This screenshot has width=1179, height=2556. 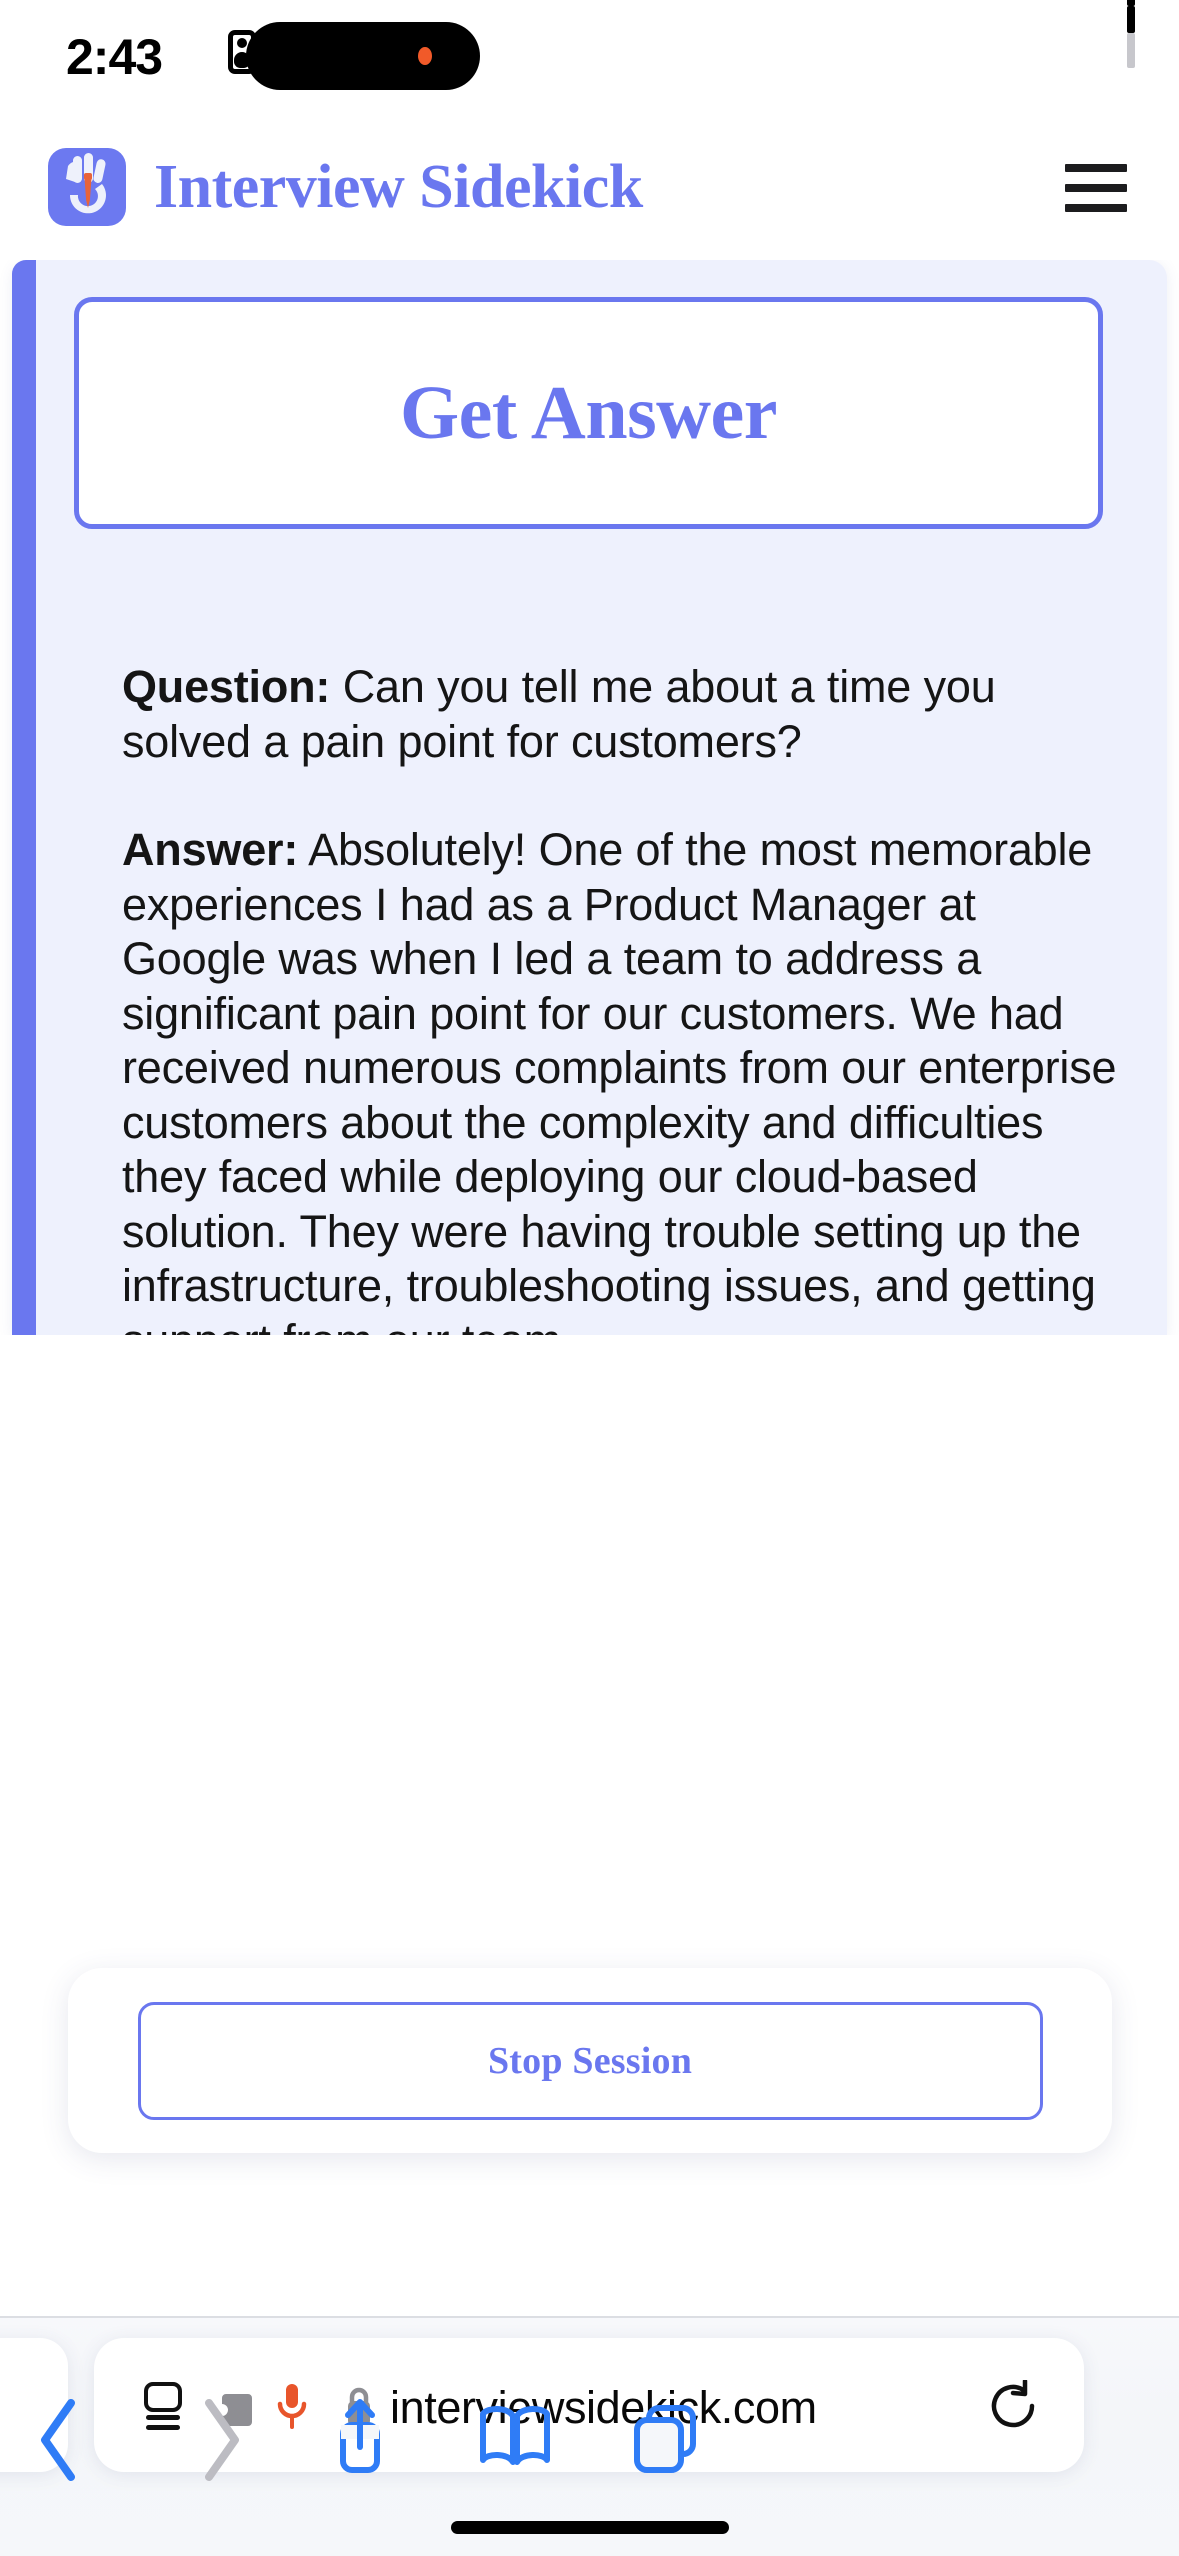 I want to click on bookmarks-button, so click(x=515, y=2440).